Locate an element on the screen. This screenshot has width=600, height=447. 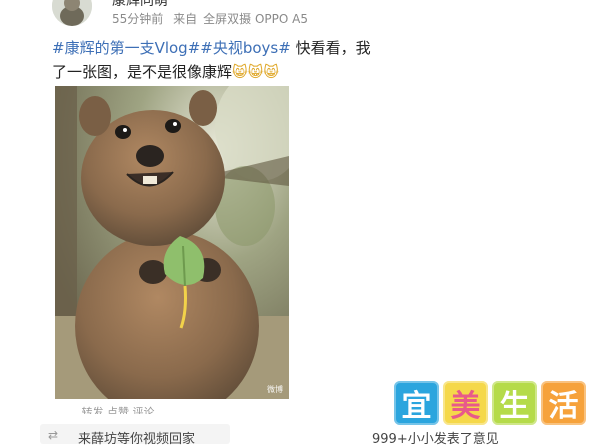
comment-preview: 来薛坊等你视频回家 is located at coordinates (136, 437).